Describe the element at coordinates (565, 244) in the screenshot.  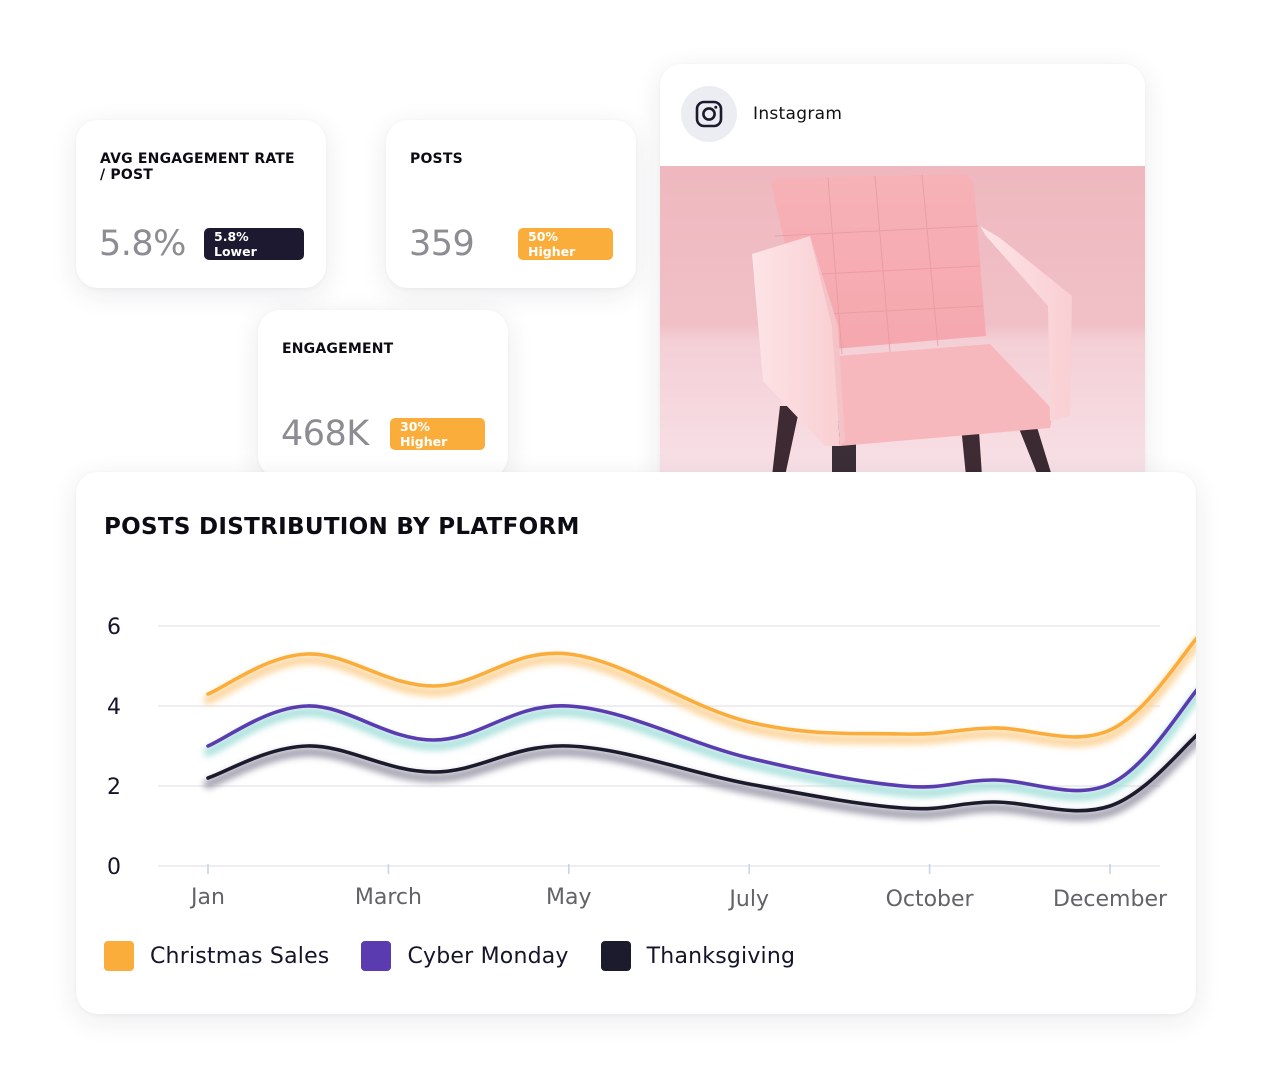
I see `posts-badge: 50% Higher` at that location.